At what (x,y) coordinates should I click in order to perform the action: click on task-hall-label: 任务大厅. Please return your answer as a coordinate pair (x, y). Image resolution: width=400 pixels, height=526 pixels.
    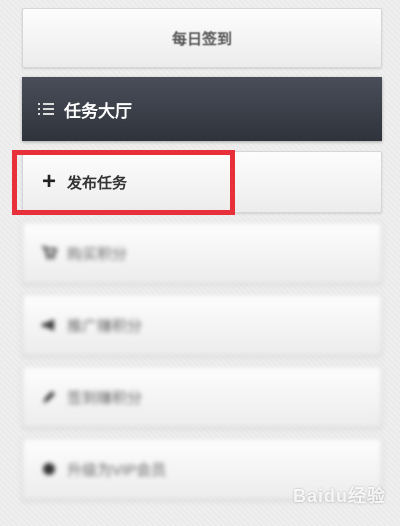
    Looking at the image, I should click on (98, 111).